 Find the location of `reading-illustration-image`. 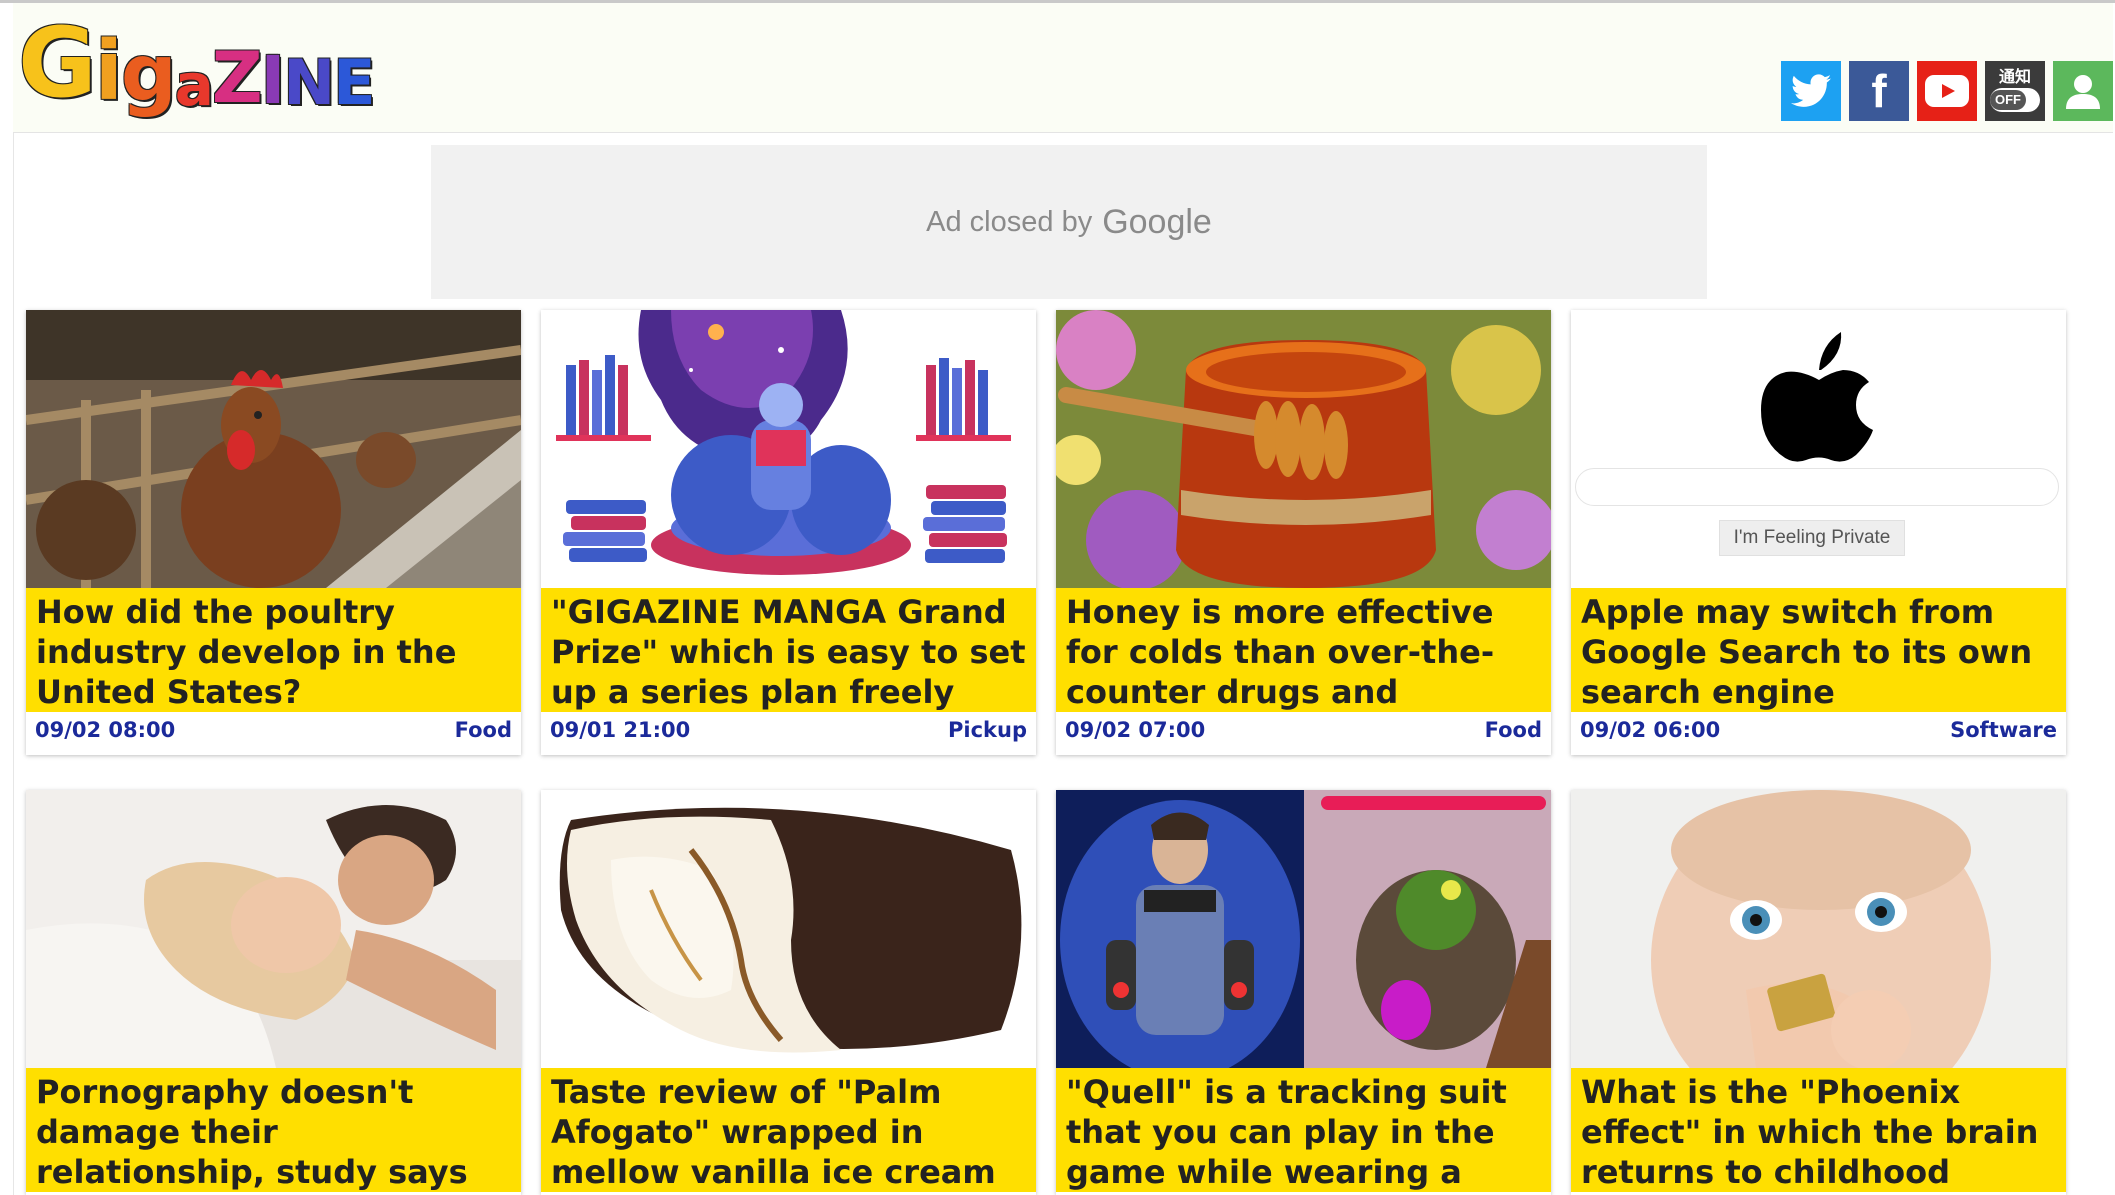

reading-illustration-image is located at coordinates (788, 449).